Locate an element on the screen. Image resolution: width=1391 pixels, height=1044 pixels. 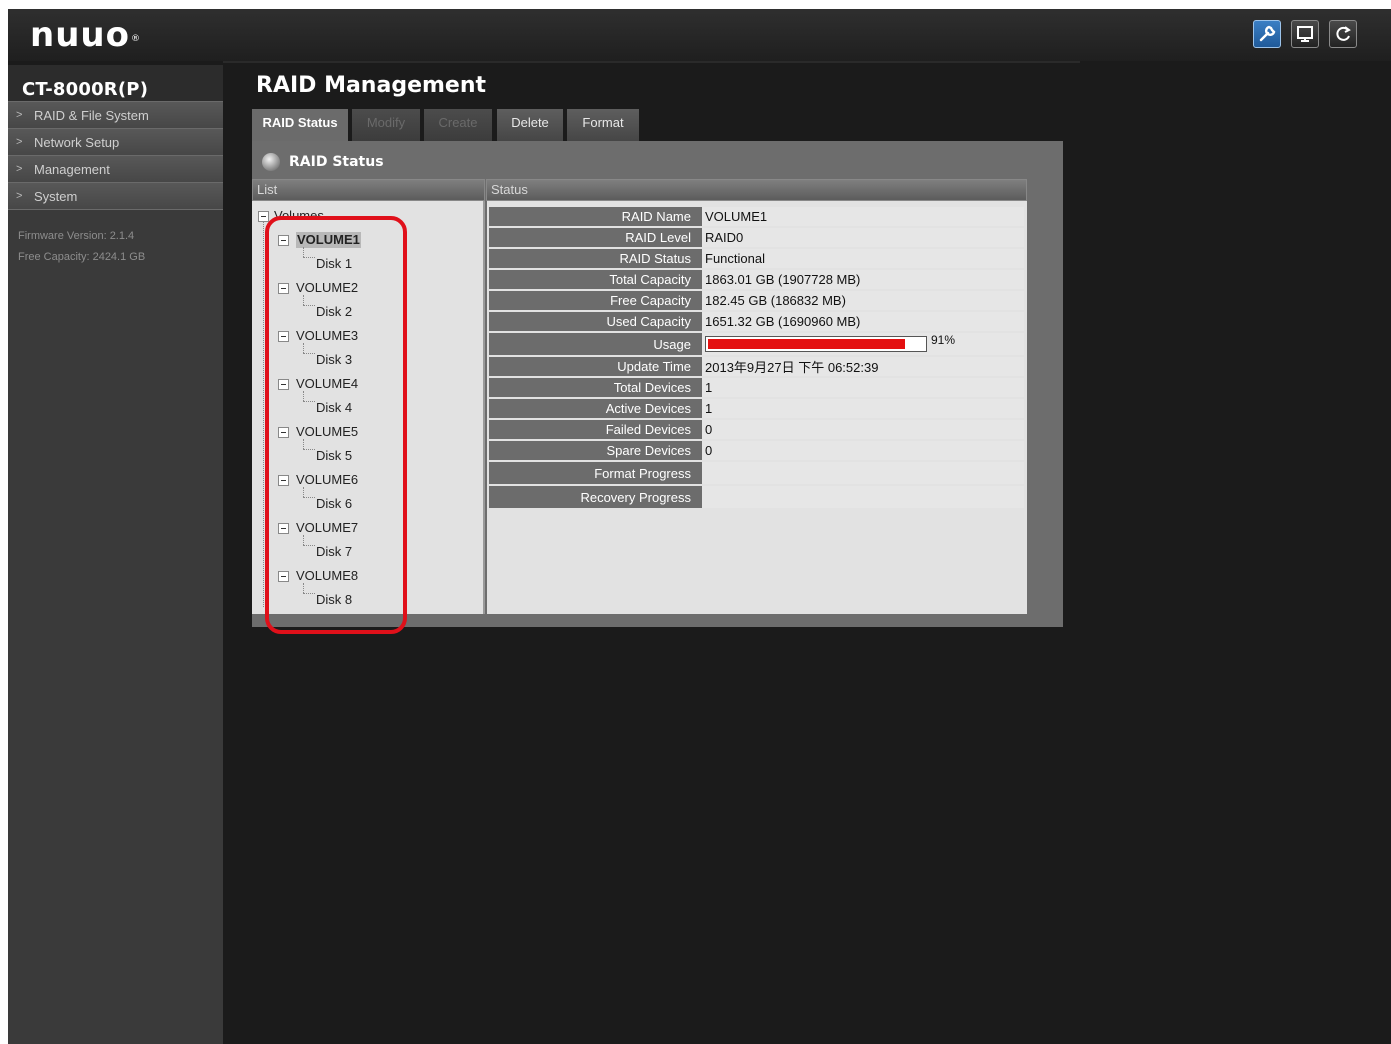
device-name: CT-8000R(P) is located at coordinates (115, 83).